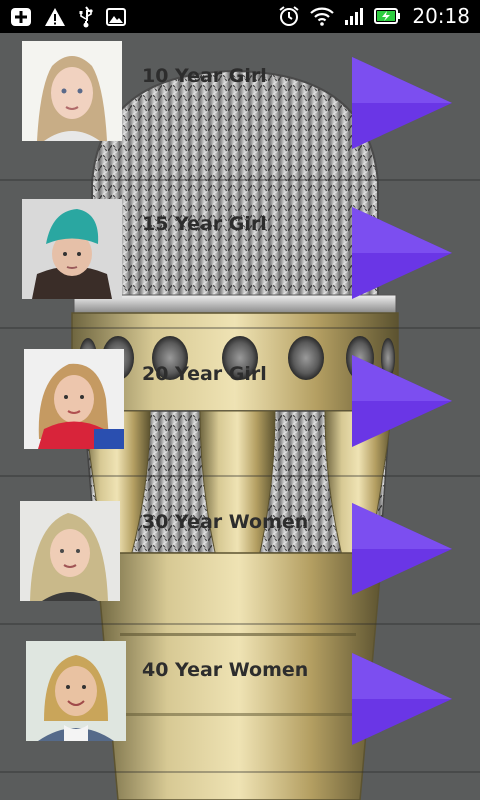  What do you see at coordinates (55, 17) in the screenshot?
I see `warning-icon` at bounding box center [55, 17].